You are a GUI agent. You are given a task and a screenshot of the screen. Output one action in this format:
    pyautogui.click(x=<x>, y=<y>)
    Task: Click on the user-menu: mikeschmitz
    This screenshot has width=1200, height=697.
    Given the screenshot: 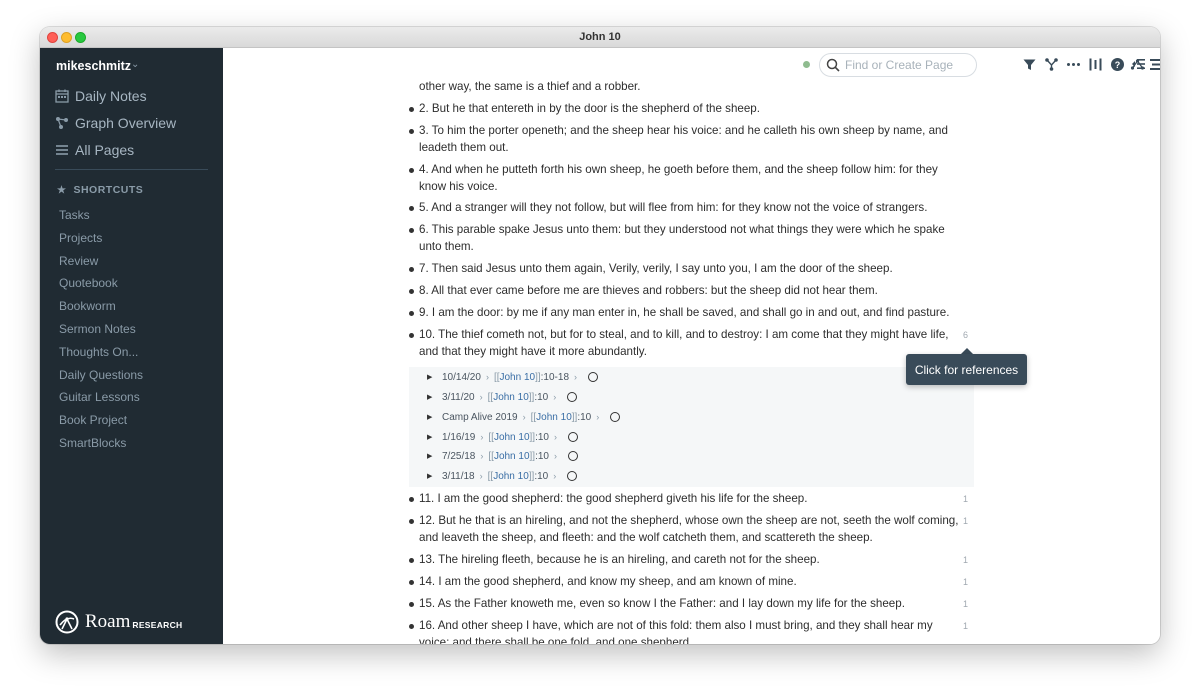 What is the action you would take?
    pyautogui.click(x=93, y=66)
    